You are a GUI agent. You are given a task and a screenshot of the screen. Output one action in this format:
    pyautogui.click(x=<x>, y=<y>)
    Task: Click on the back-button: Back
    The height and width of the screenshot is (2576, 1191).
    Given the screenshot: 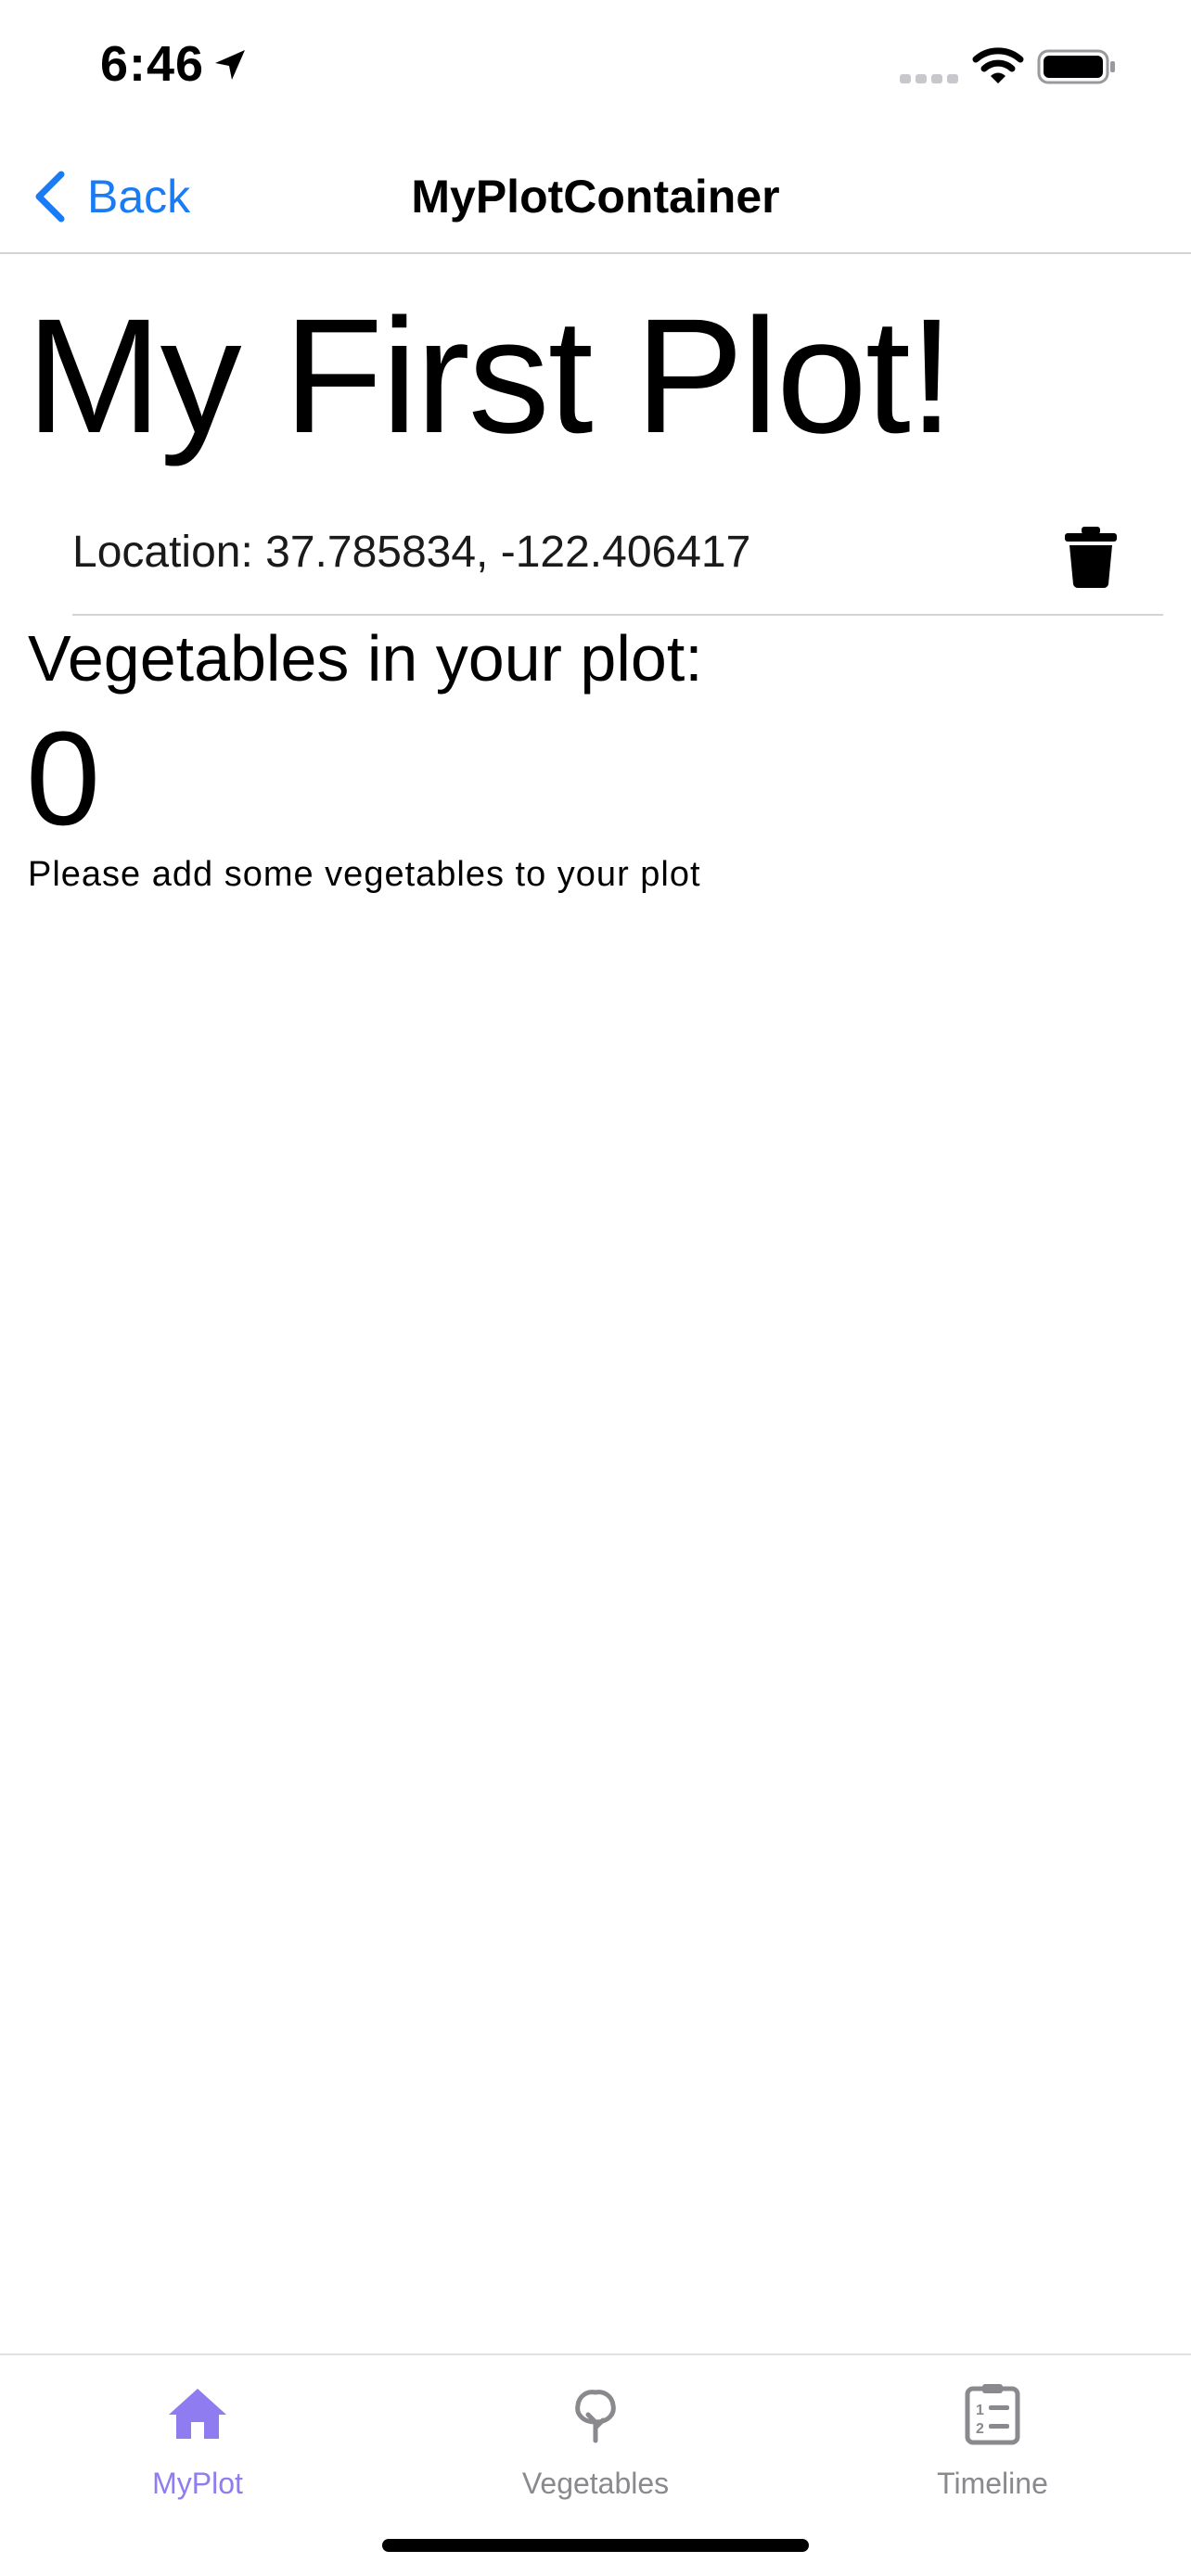 What is the action you would take?
    pyautogui.click(x=111, y=196)
    